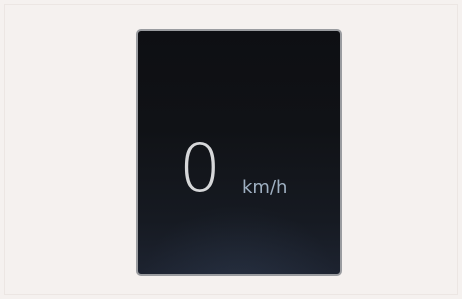 This screenshot has width=462, height=299. Describe the element at coordinates (200, 168) in the screenshot. I see `speed-value: 0` at that location.